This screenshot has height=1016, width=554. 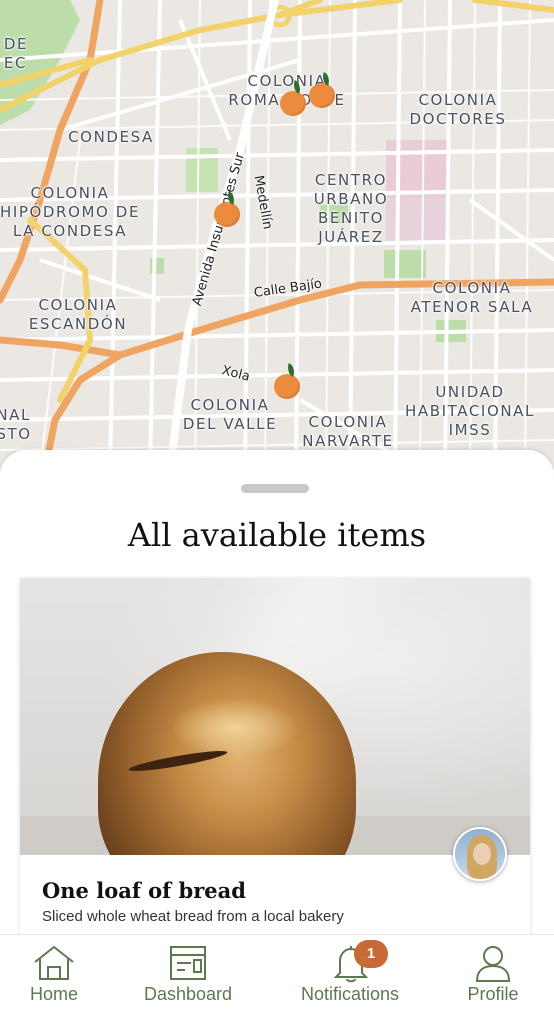 I want to click on tab-dashboard-label: Dashboard, so click(x=188, y=994).